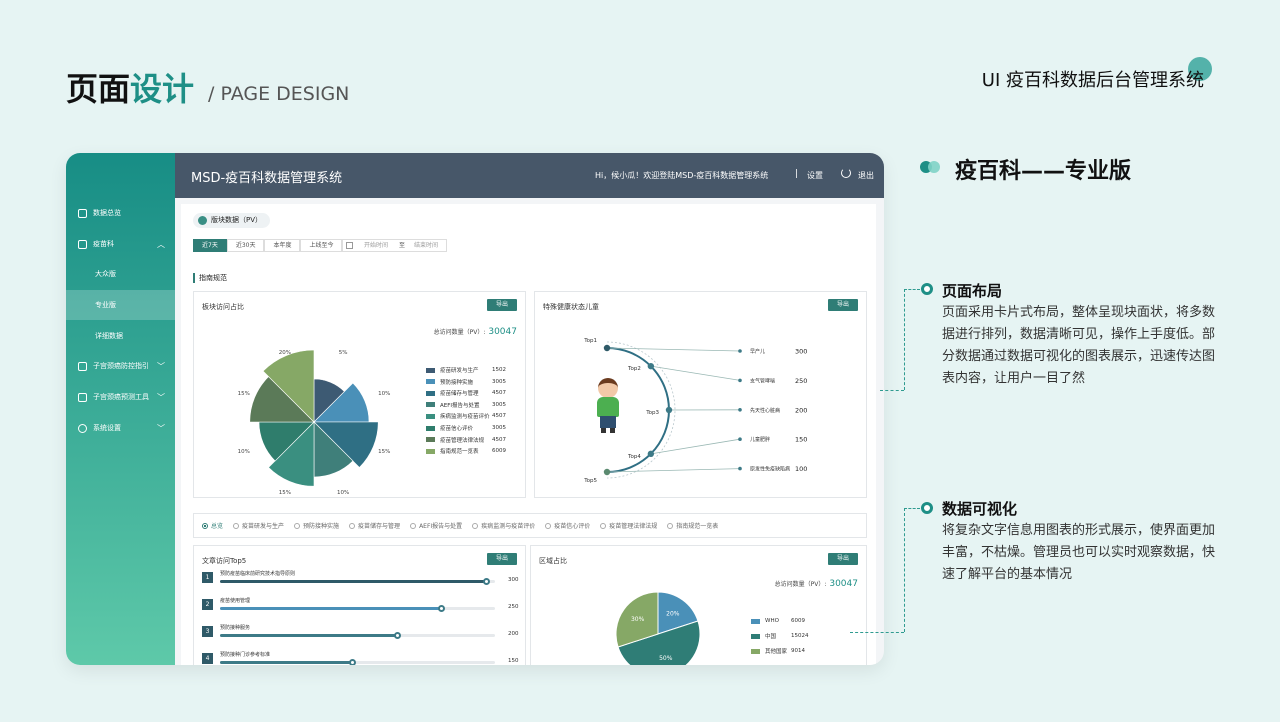 This screenshot has height=722, width=1280. What do you see at coordinates (207, 604) in the screenshot?
I see `rank-badge: 2` at bounding box center [207, 604].